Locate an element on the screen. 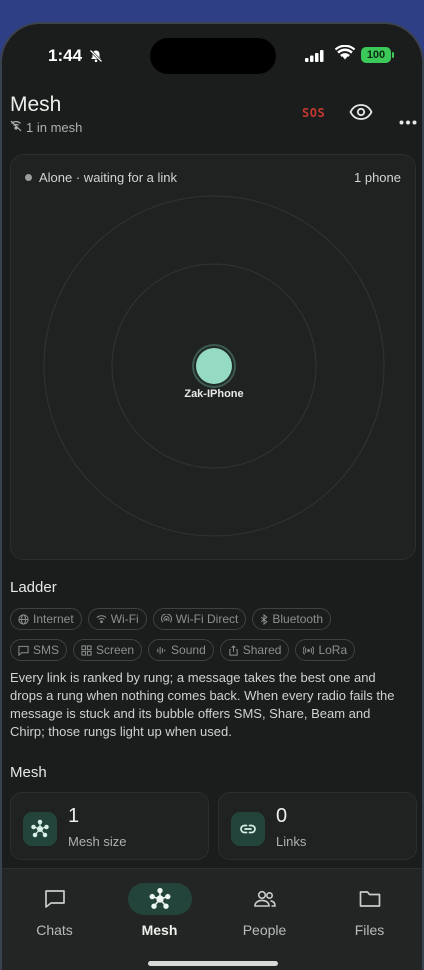 Image resolution: width=424 pixels, height=970 pixels. mesh-size-value: 1 is located at coordinates (74, 816).